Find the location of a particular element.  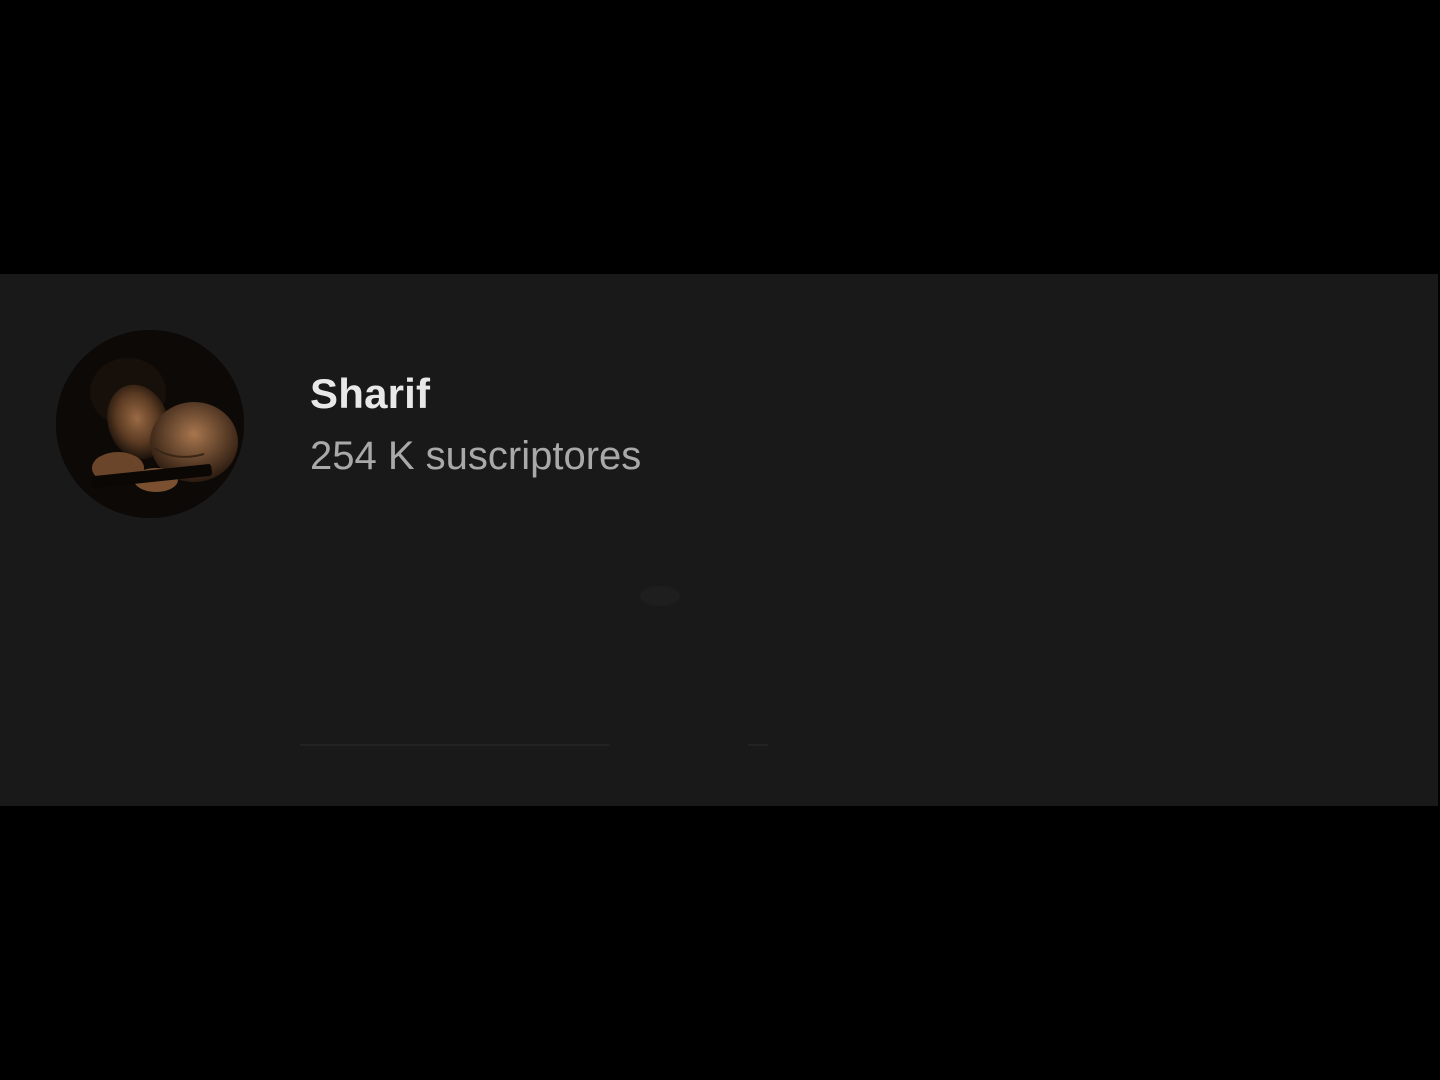

channel-avatar-photo-icon is located at coordinates (150, 424).